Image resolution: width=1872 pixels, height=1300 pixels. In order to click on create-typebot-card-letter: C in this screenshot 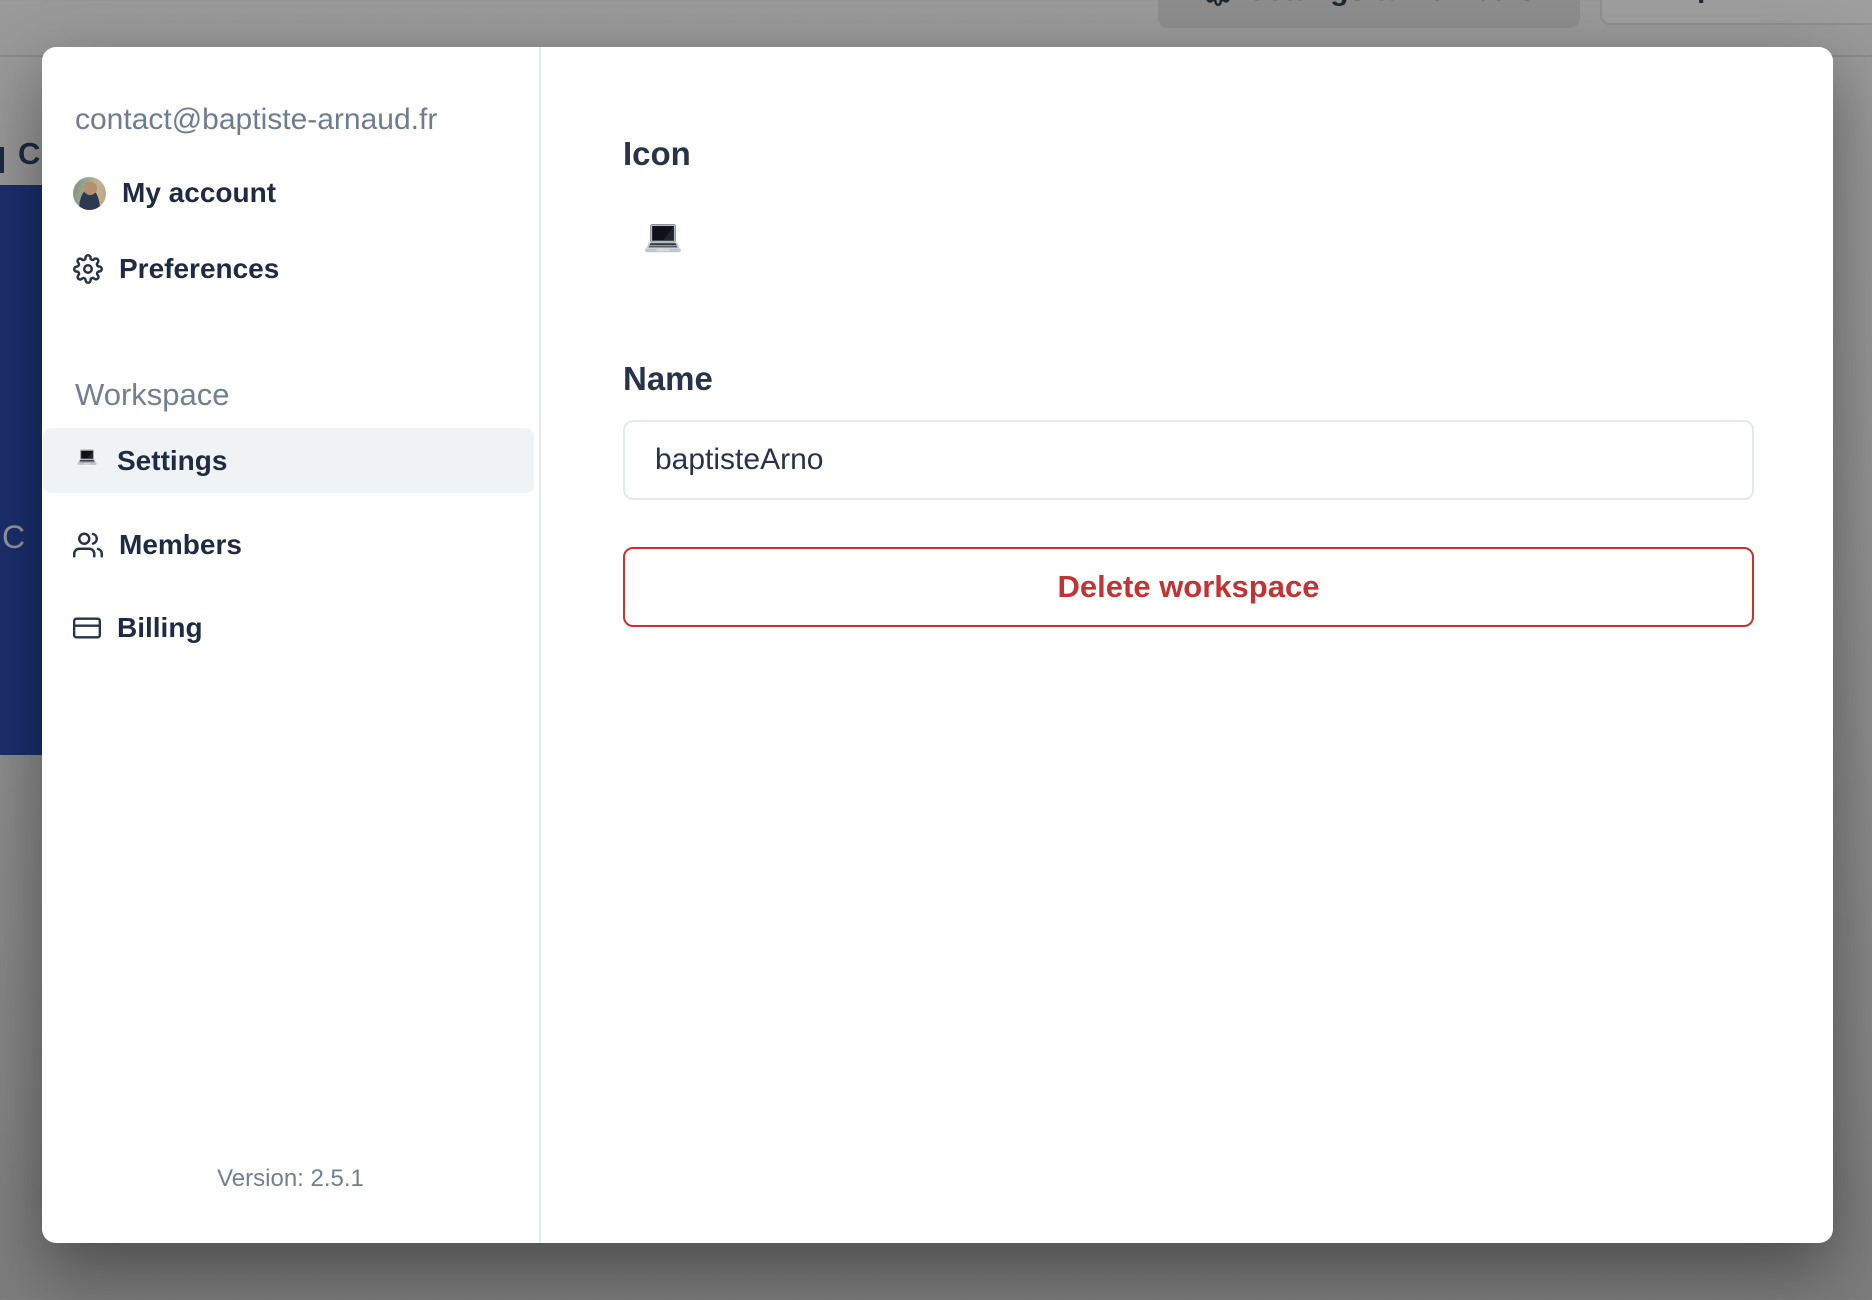, I will do `click(14, 537)`.